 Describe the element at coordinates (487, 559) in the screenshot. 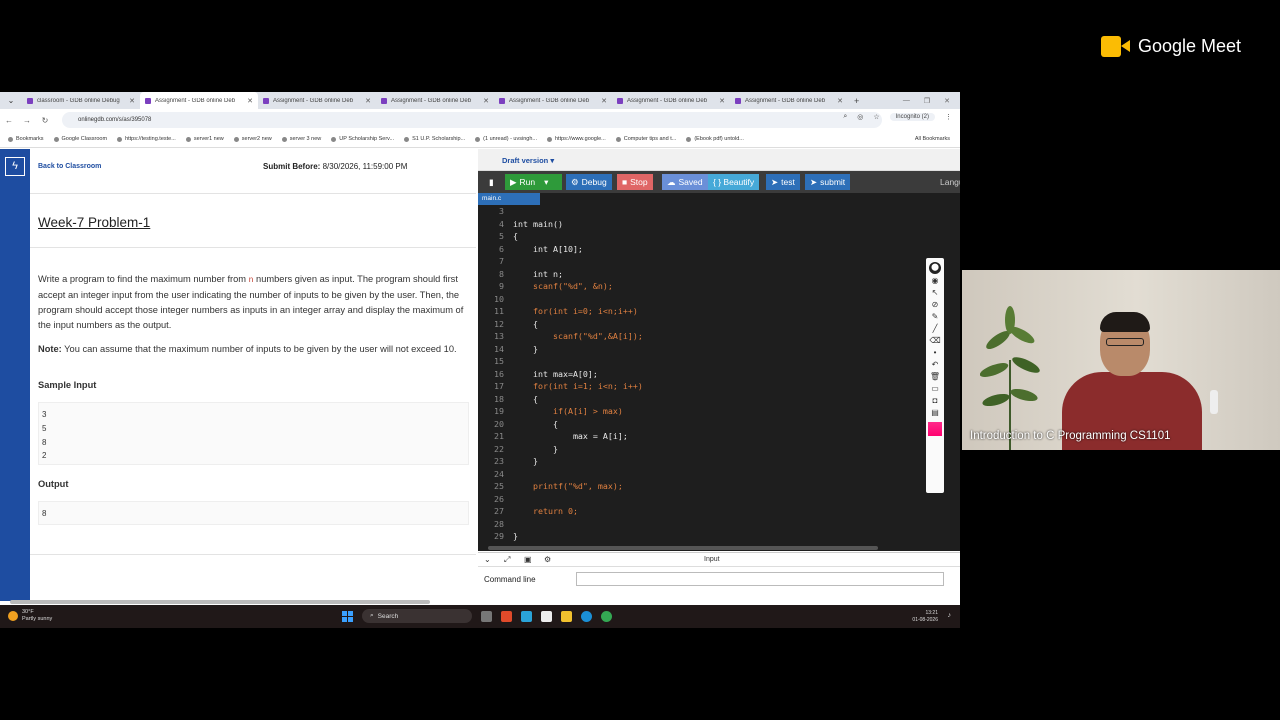

I see `chevron-down-icon: ⌄` at that location.